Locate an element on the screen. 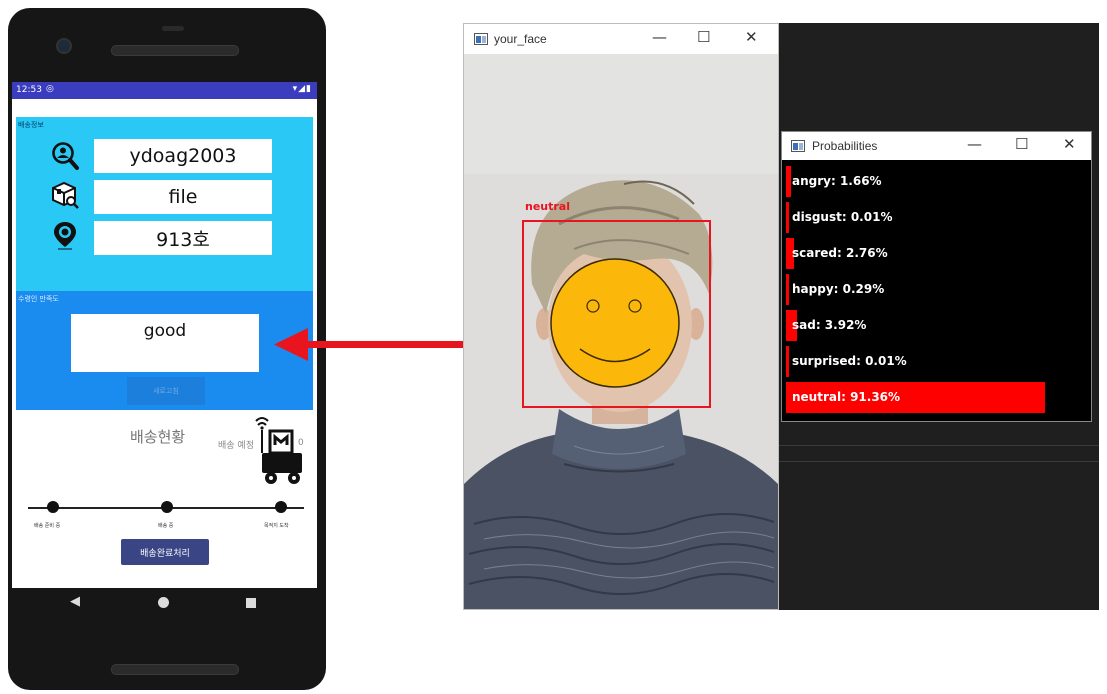 The width and height of the screenshot is (1107, 694). eta-label: 배송 예정 is located at coordinates (236, 446).